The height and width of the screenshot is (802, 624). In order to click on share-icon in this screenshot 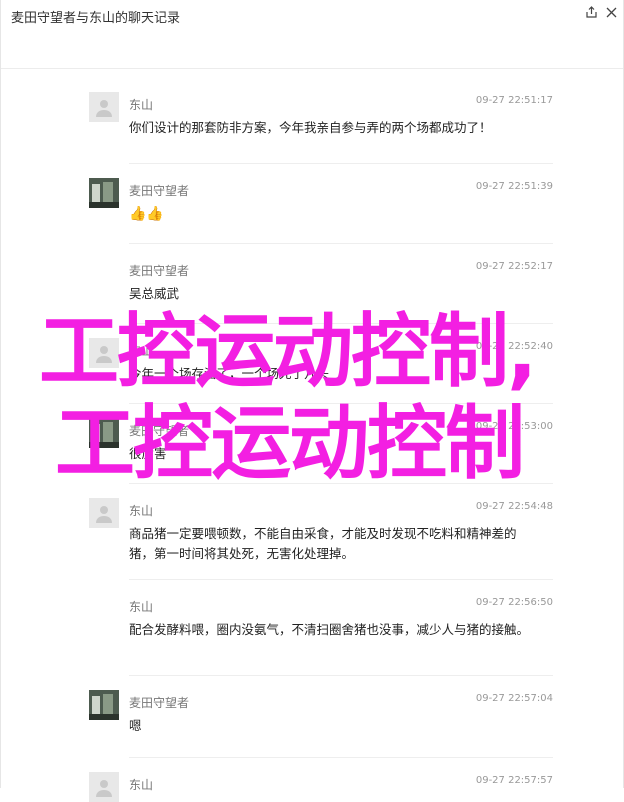, I will do `click(591, 12)`.